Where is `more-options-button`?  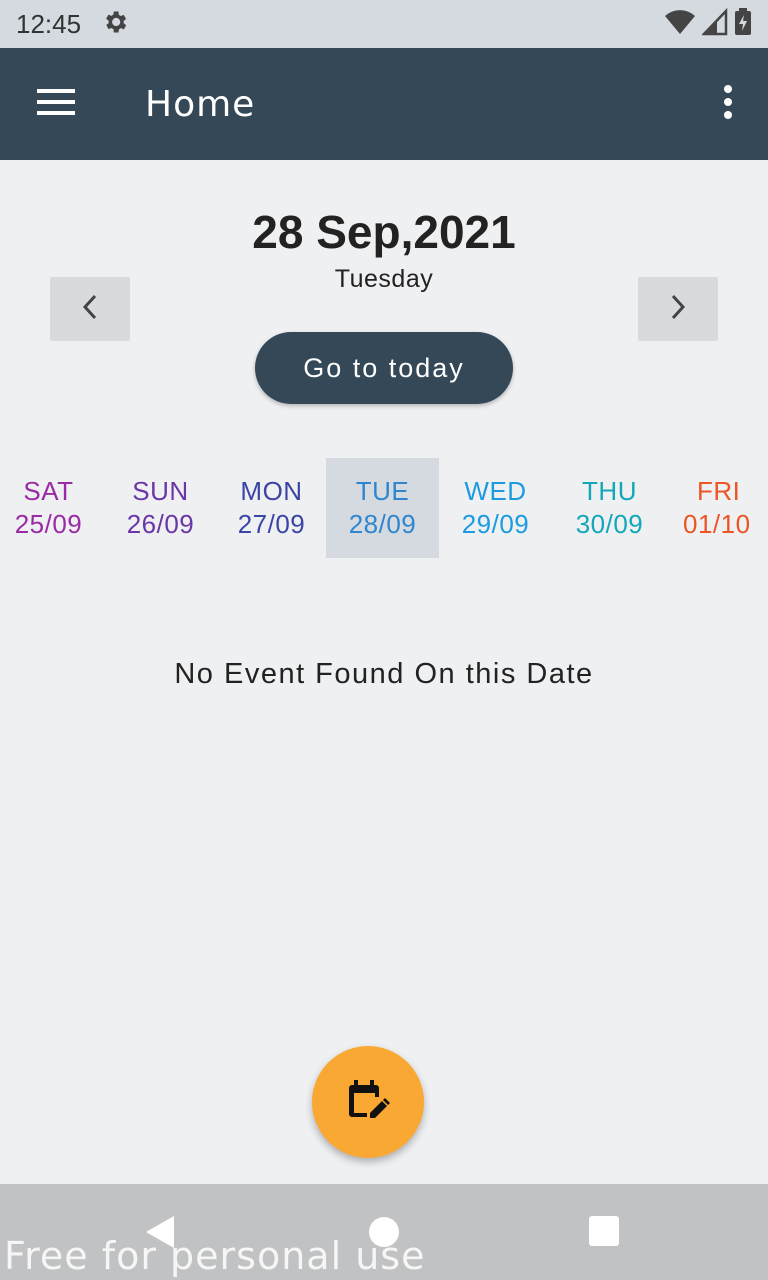 more-options-button is located at coordinates (728, 104).